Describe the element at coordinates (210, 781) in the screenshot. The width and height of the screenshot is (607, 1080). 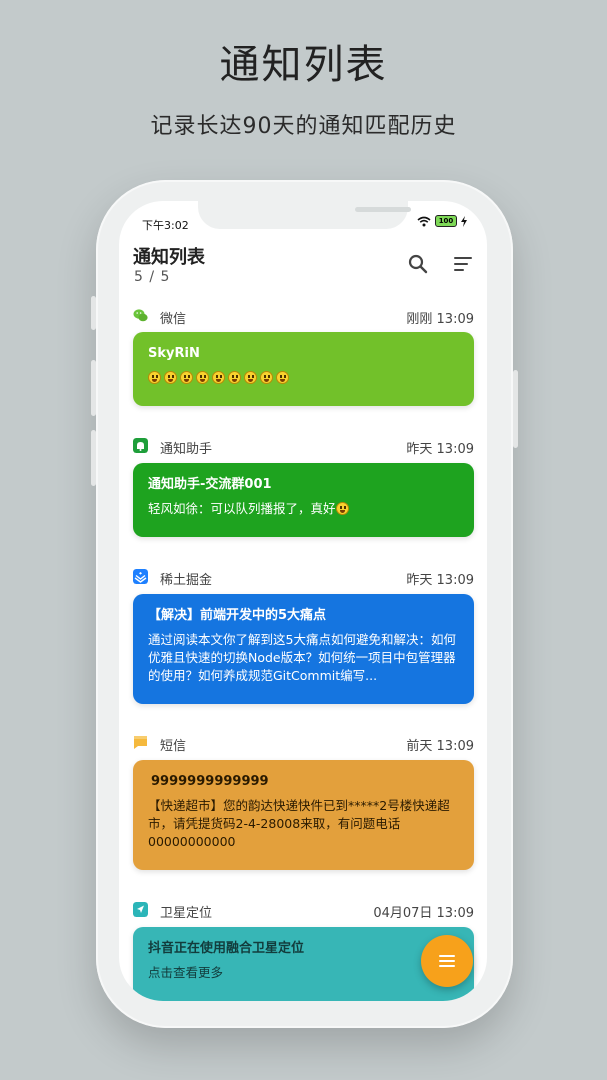
I see `notification-title: 9999999999999` at that location.